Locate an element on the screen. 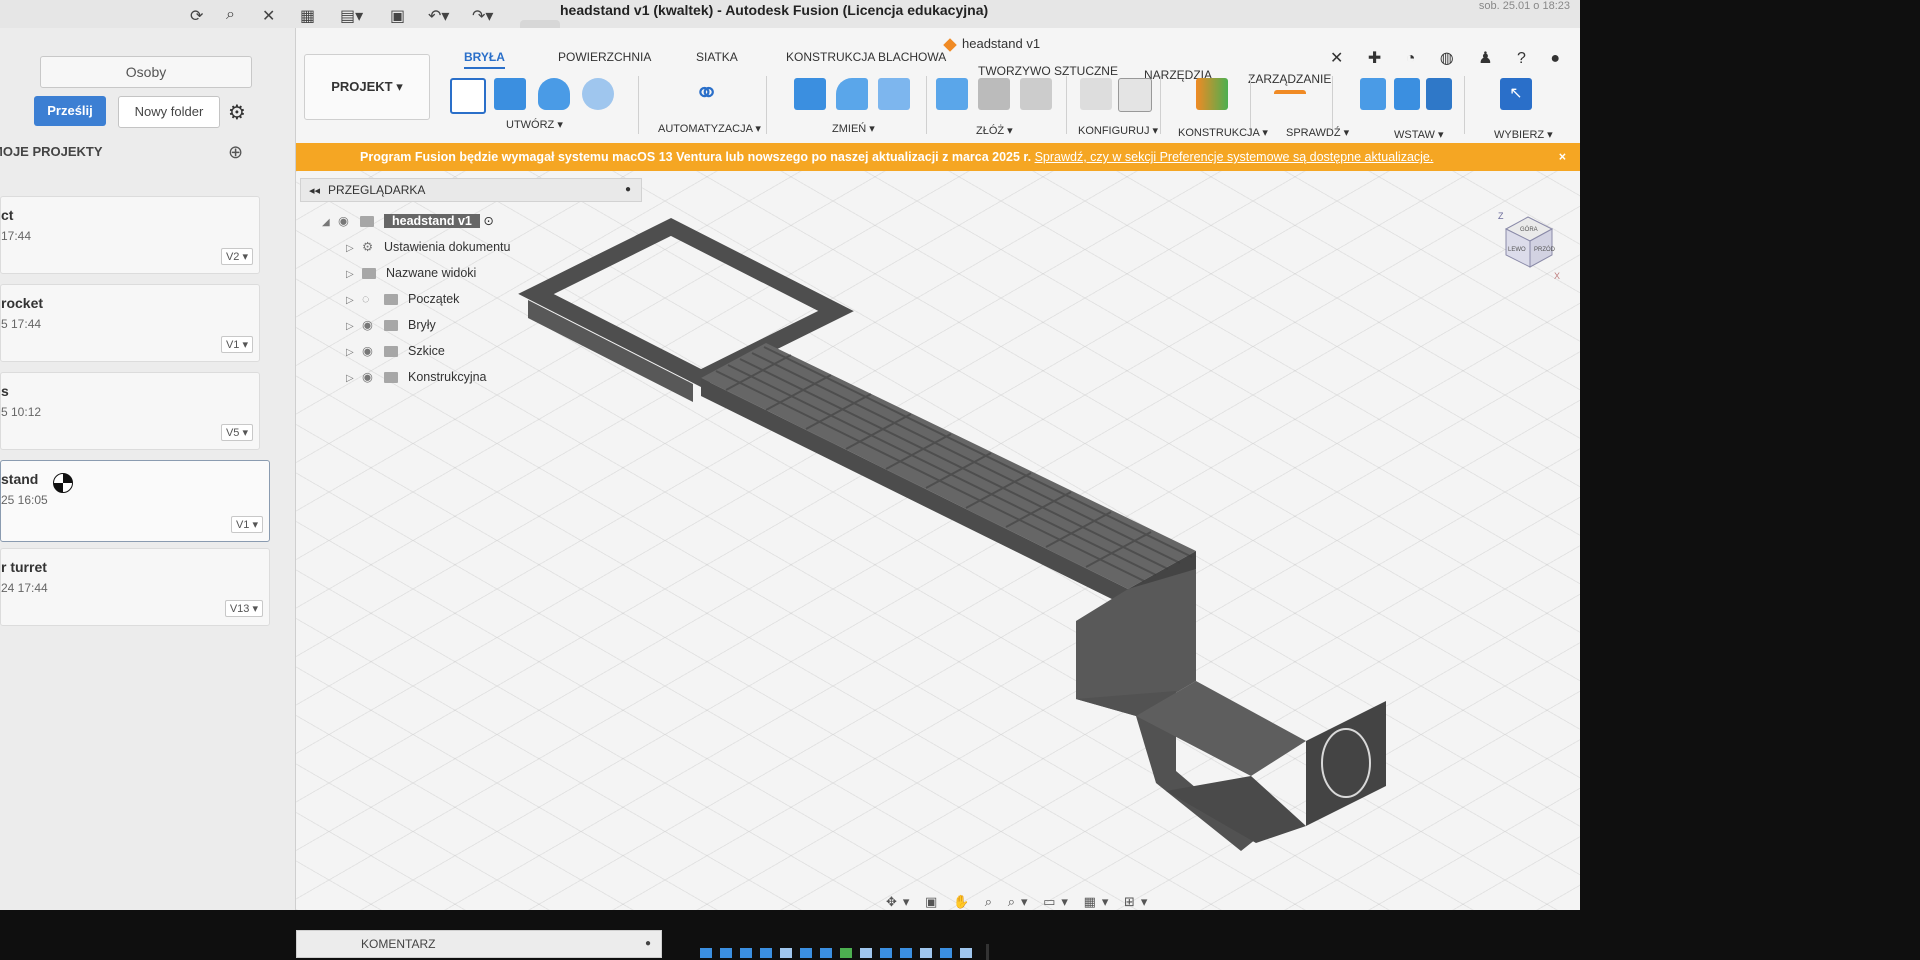 The width and height of the screenshot is (1920, 960). grid-settings-icon: ▦▾ is located at coordinates (1099, 901).